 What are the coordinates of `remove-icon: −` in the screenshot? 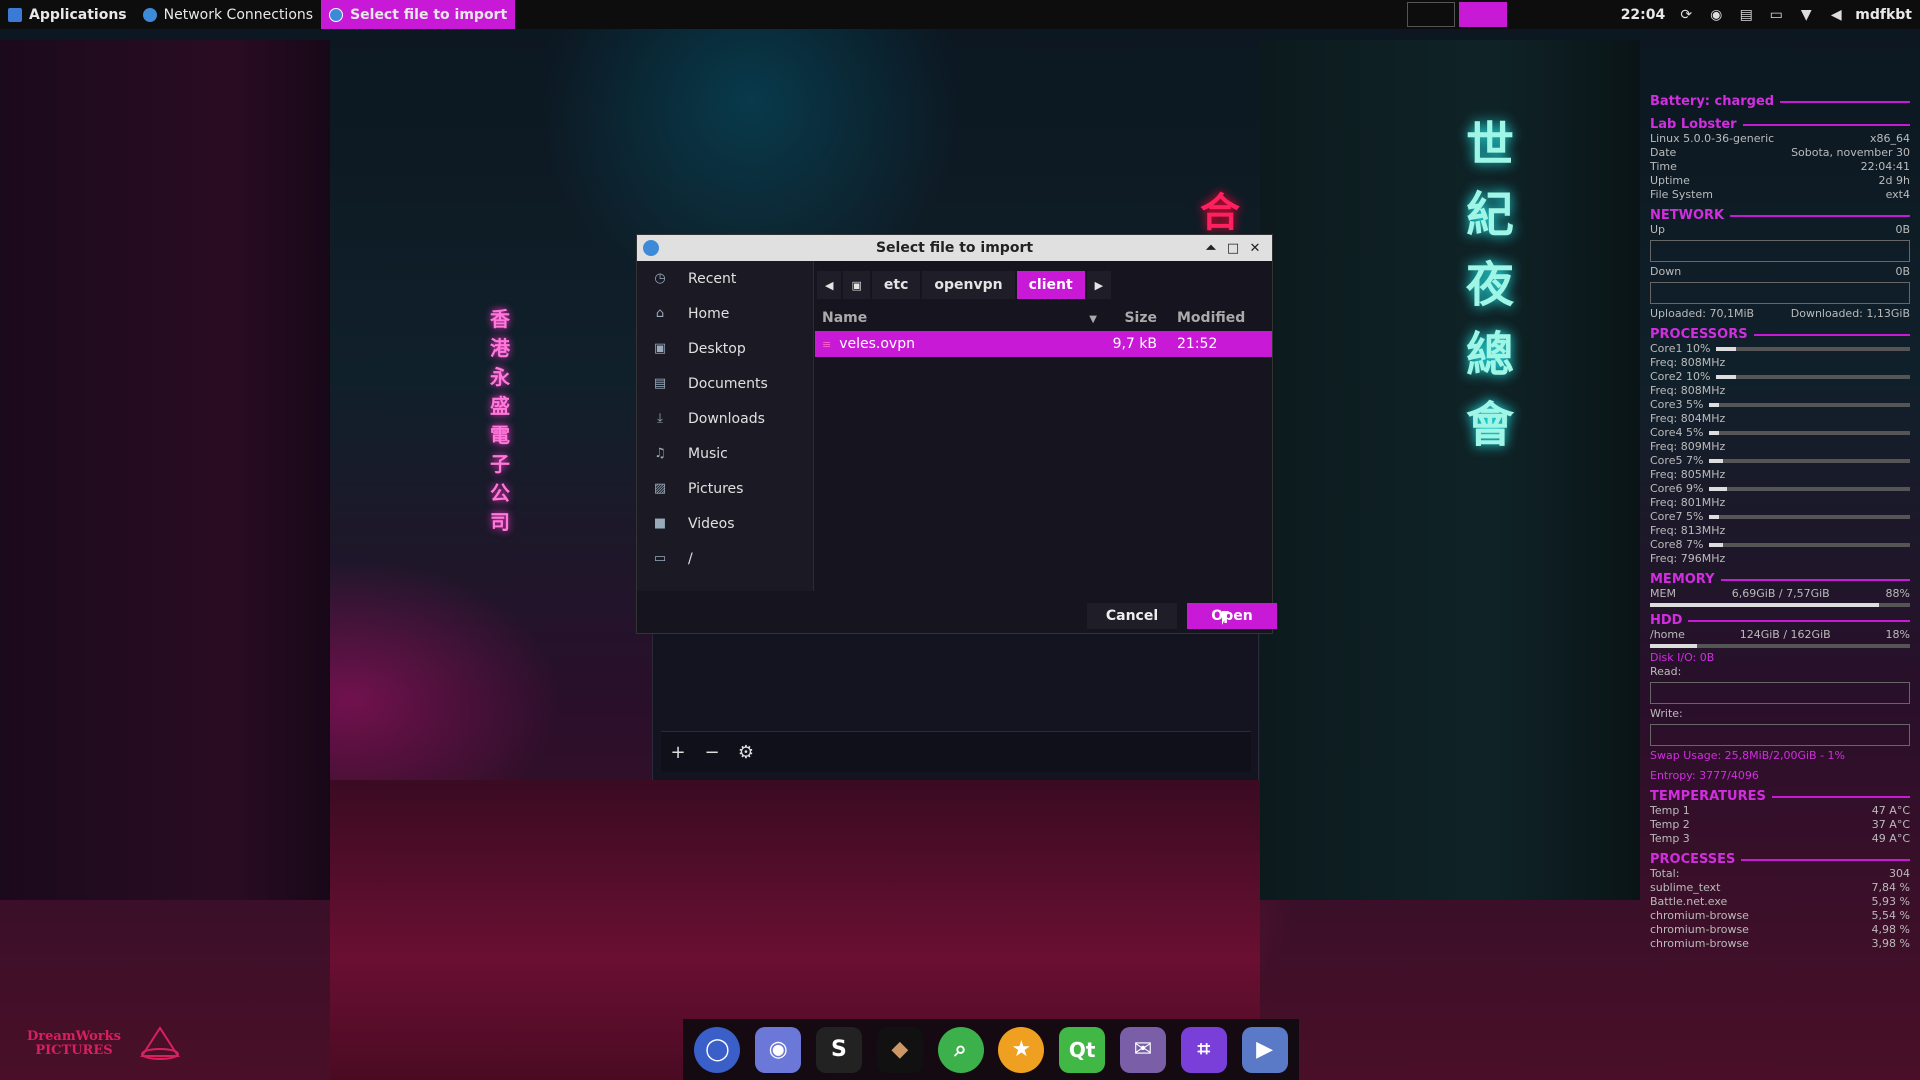 It's located at (712, 752).